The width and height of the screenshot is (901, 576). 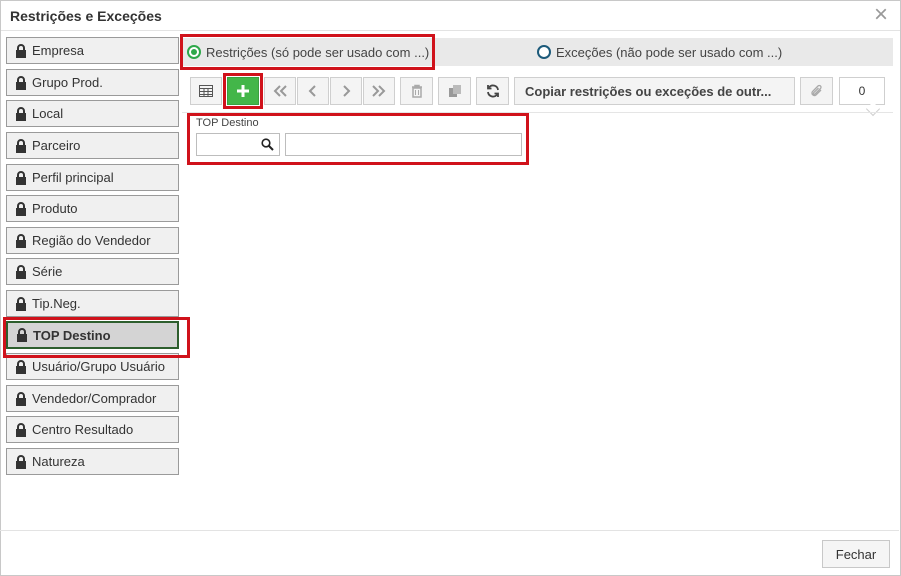 I want to click on sidebar-item-label: Usuário/Grupo Usuário, so click(x=98, y=366).